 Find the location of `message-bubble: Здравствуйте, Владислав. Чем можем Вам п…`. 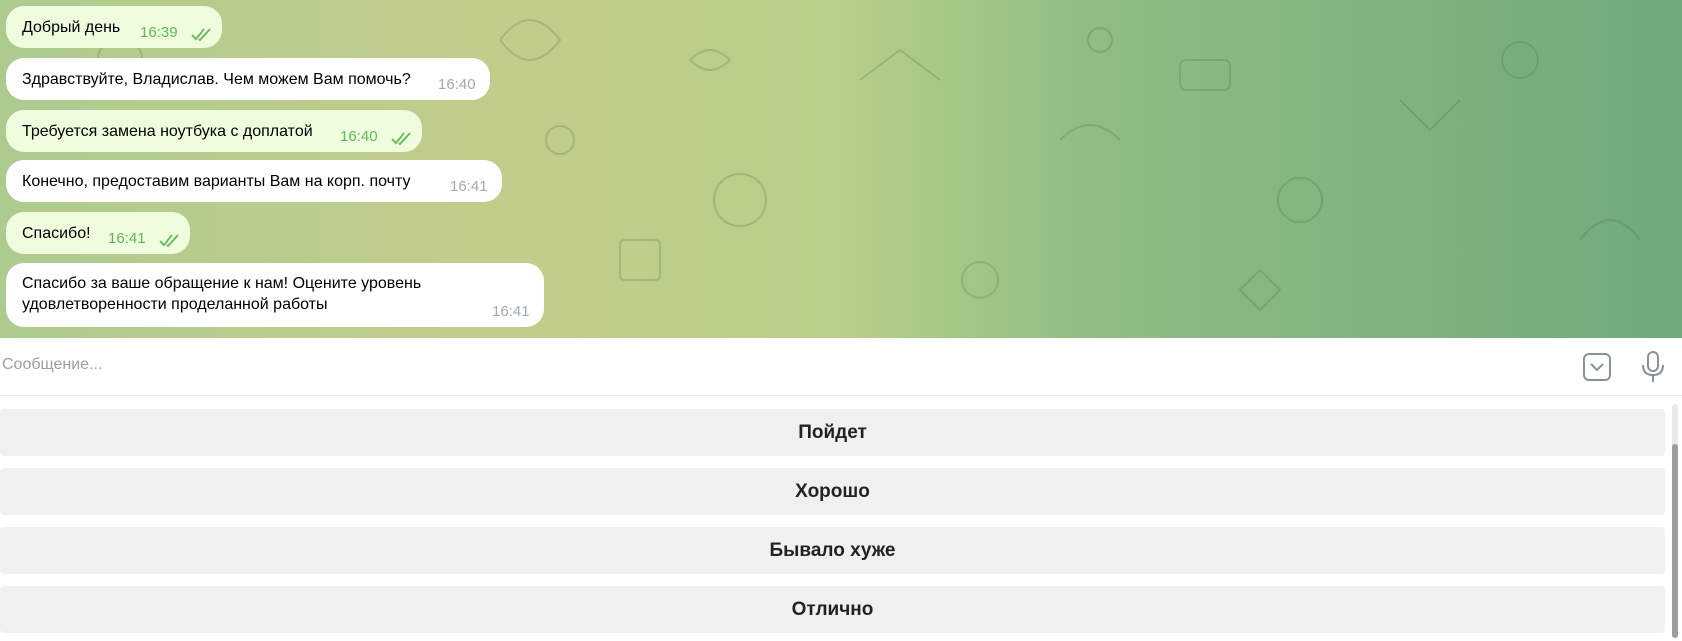

message-bubble: Здравствуйте, Владислав. Чем можем Вам п… is located at coordinates (248, 79).